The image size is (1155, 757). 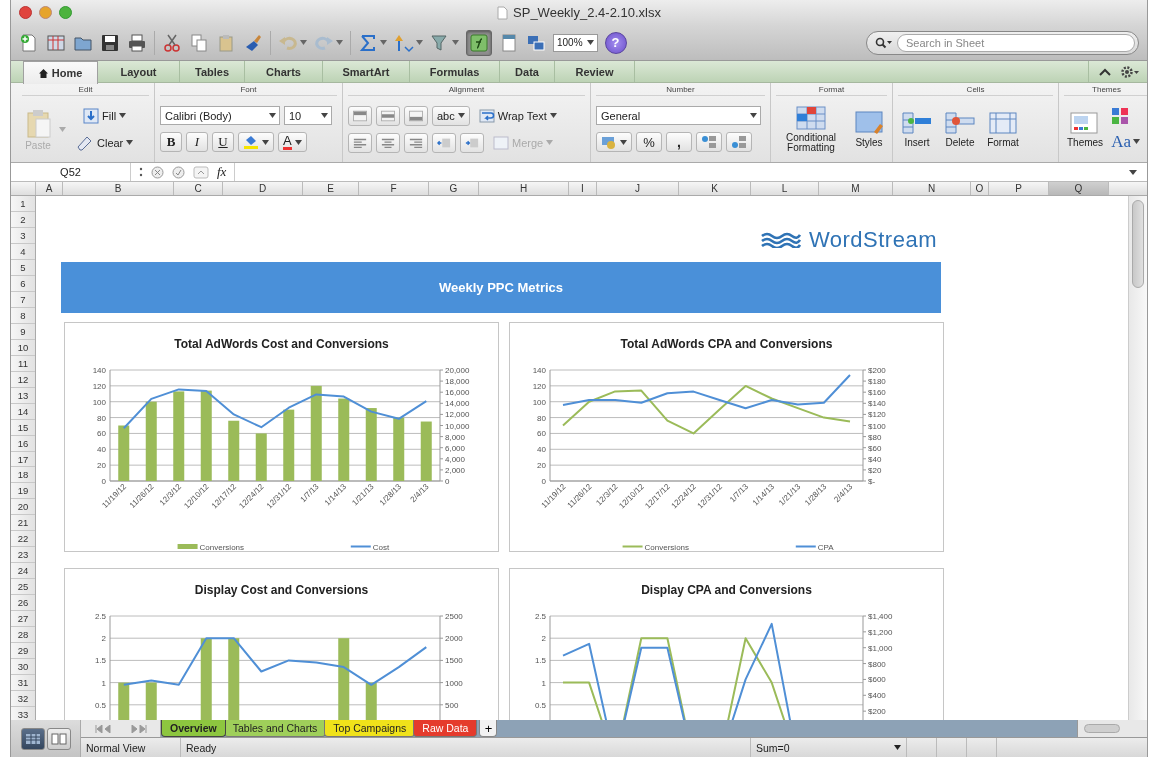 What do you see at coordinates (679, 142) in the screenshot?
I see `comma-button: ,` at bounding box center [679, 142].